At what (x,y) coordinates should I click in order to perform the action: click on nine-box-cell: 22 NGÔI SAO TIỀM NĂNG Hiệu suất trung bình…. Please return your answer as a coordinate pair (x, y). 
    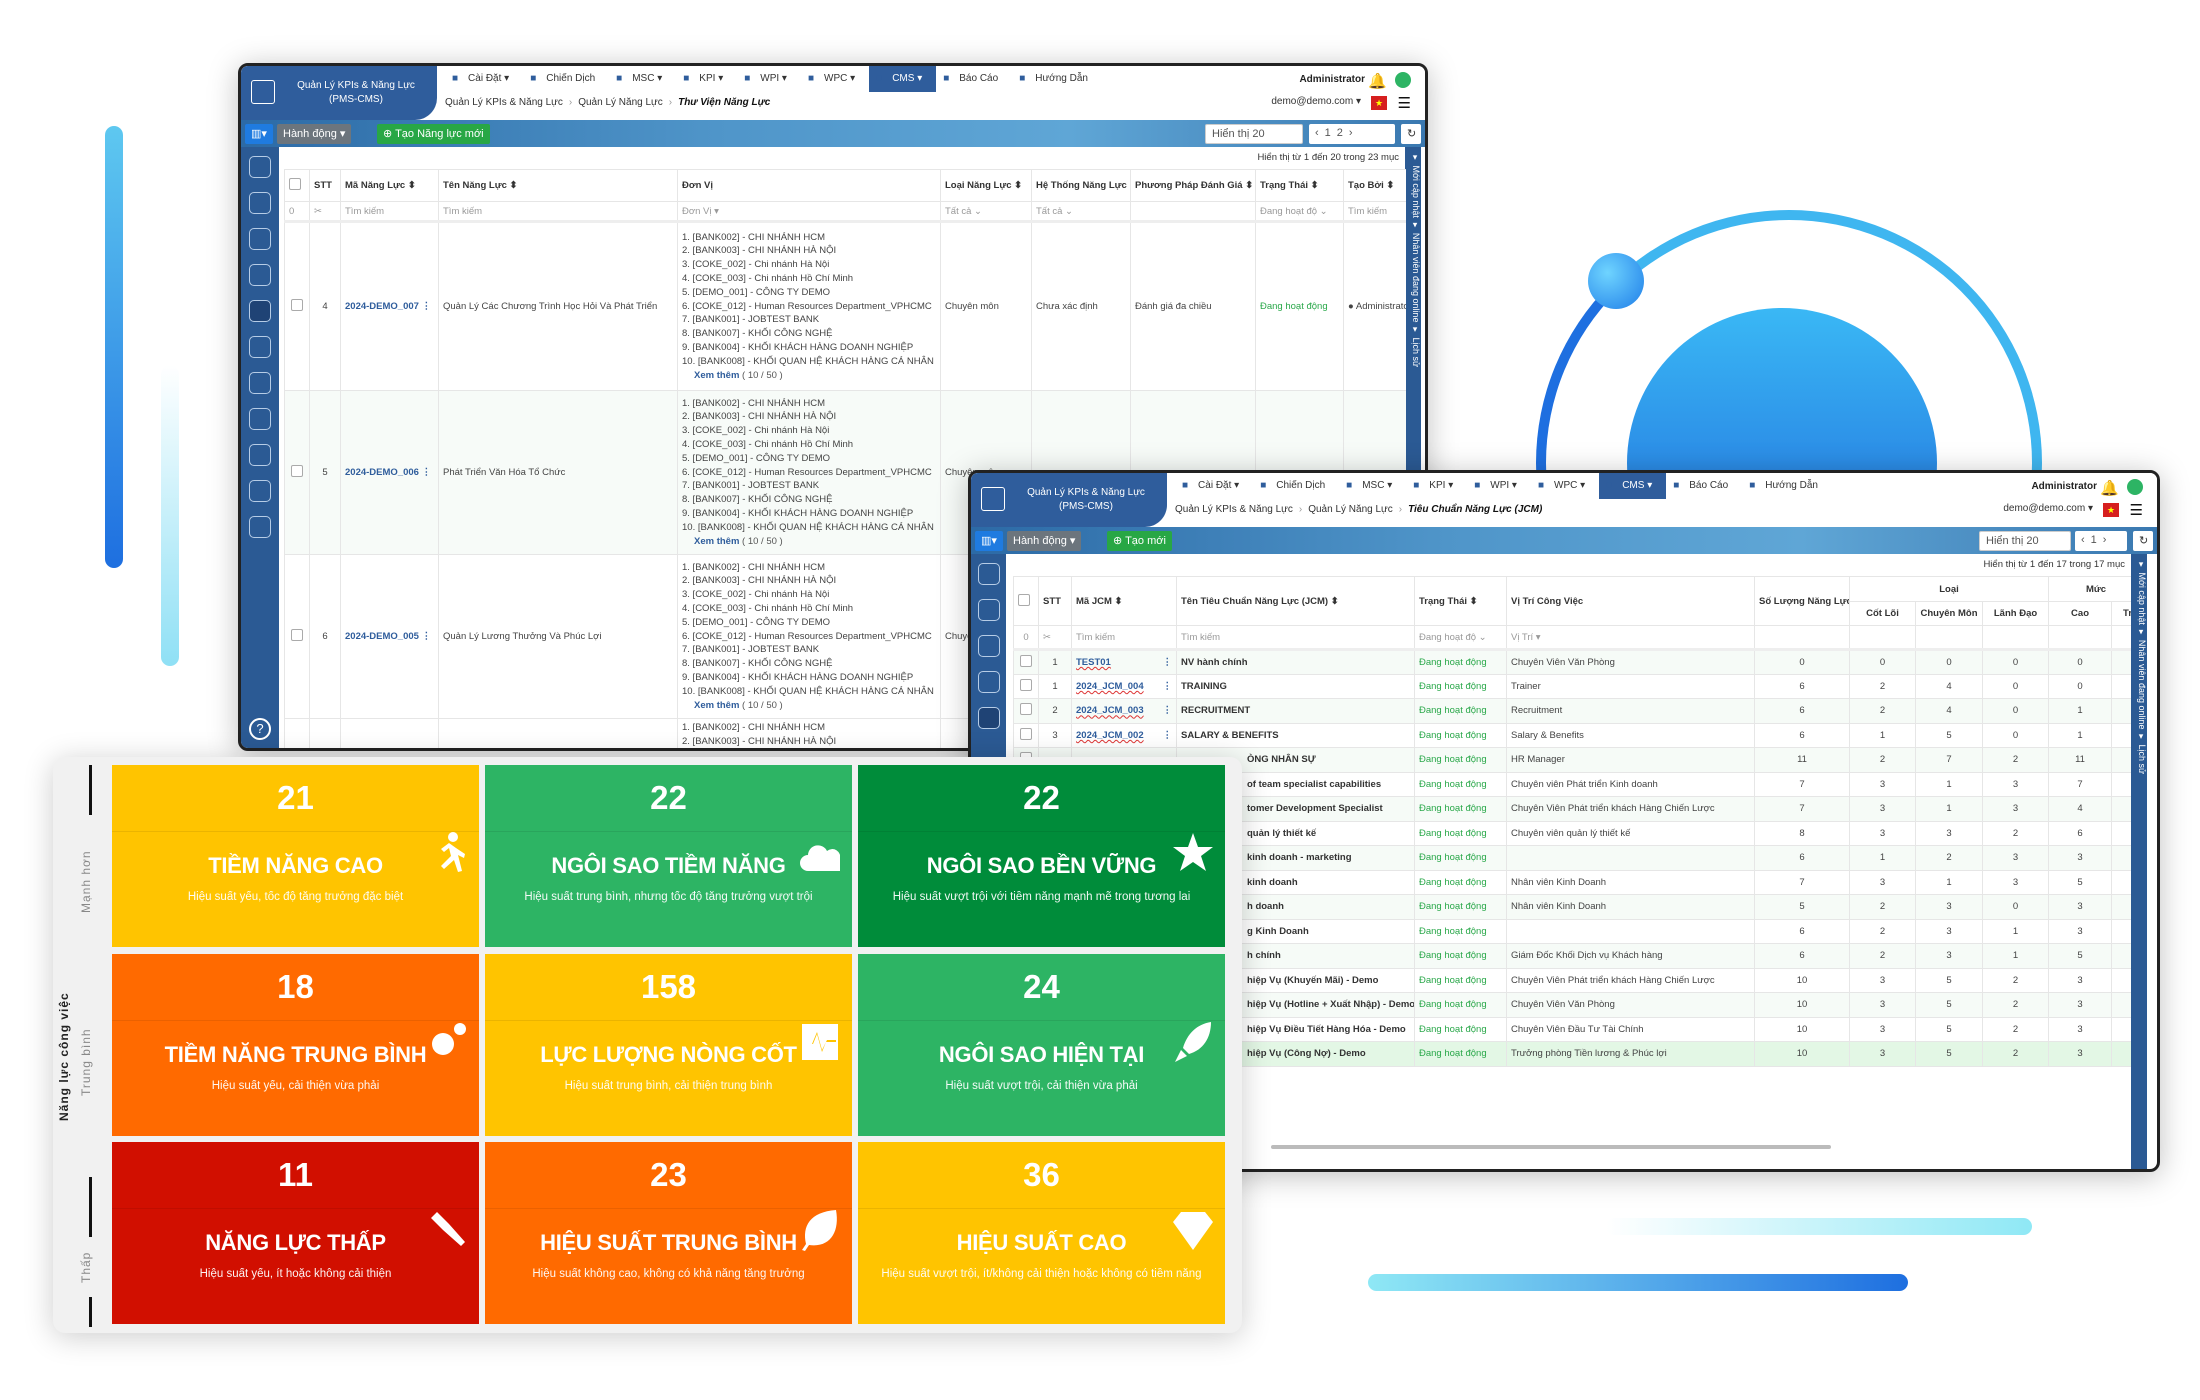
    Looking at the image, I should click on (668, 856).